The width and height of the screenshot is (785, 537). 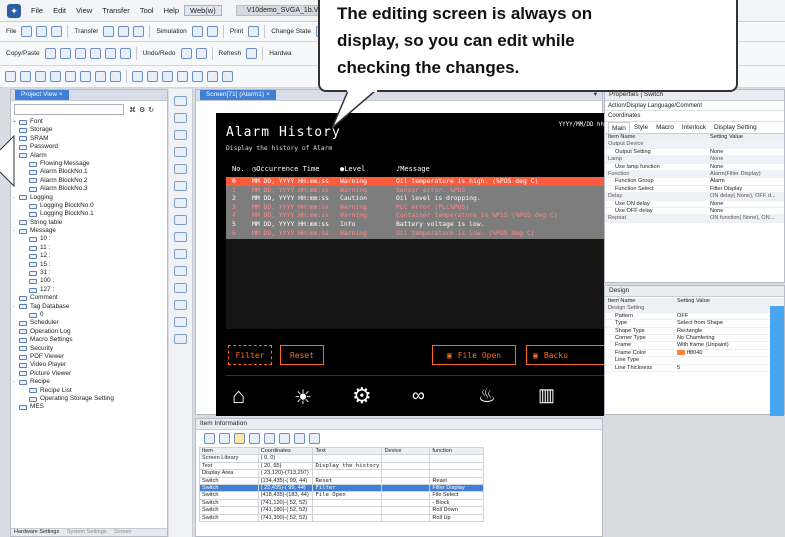 I want to click on tree-item: Logging BlockNo.1, so click(x=90, y=214).